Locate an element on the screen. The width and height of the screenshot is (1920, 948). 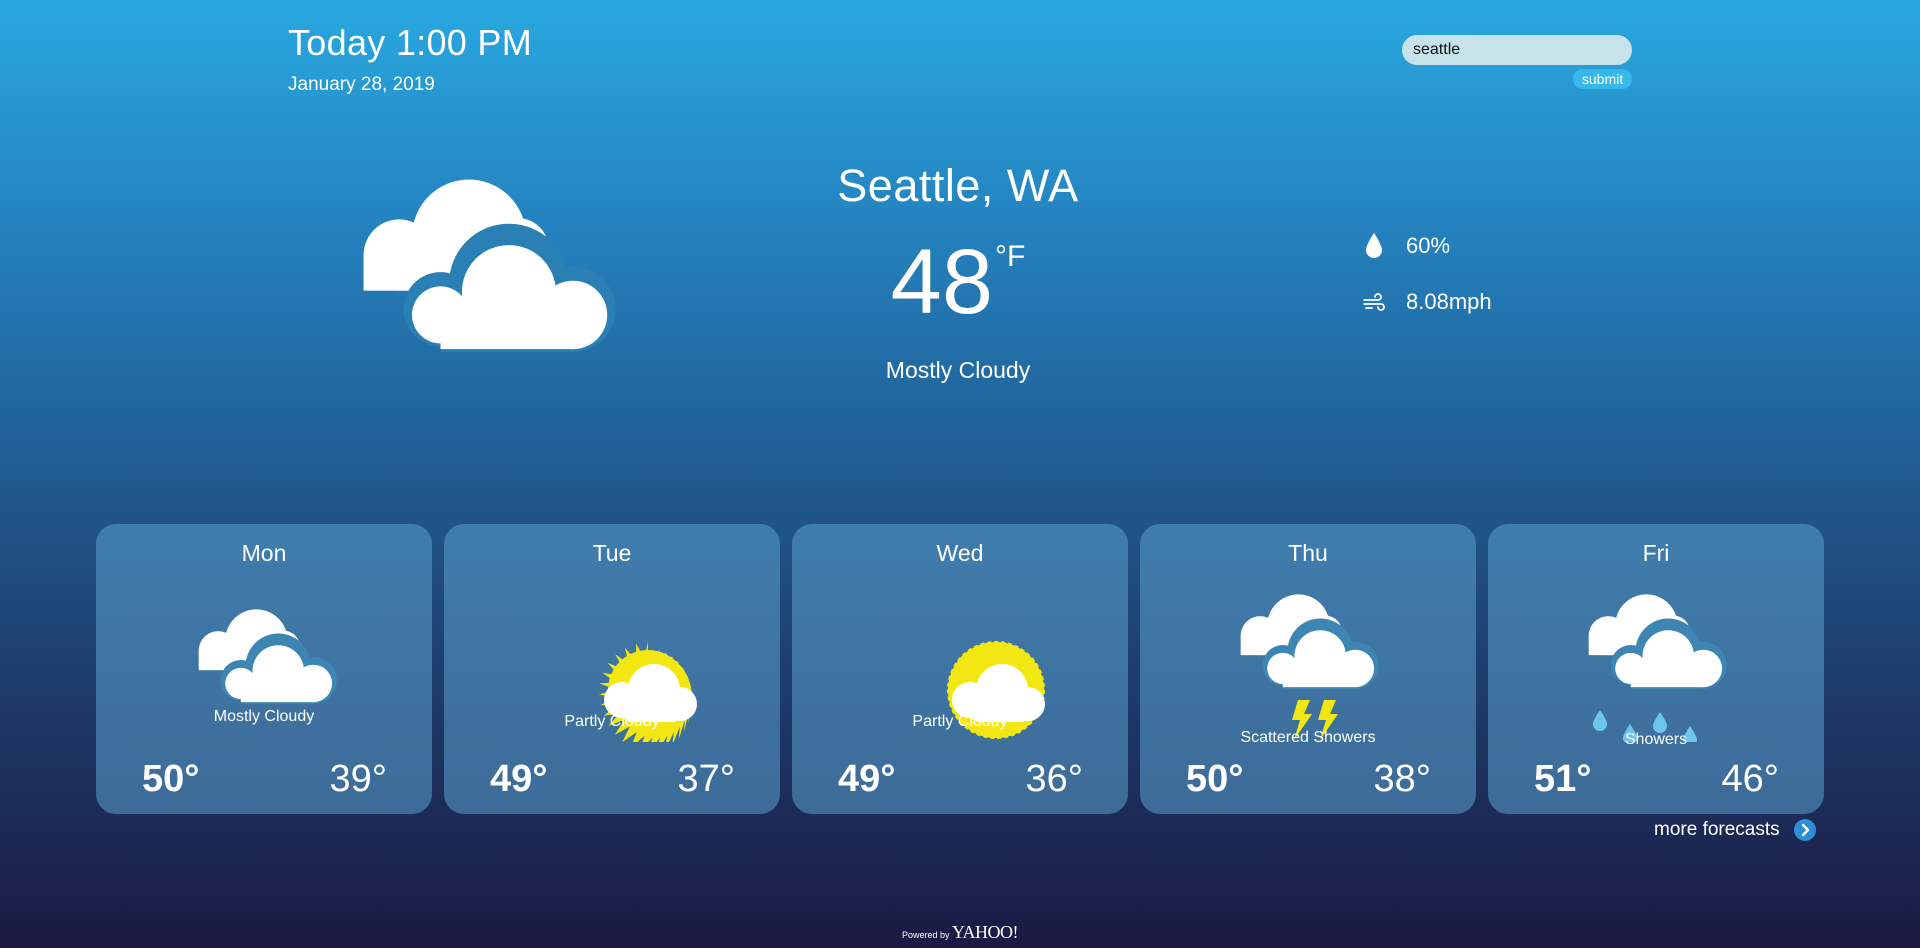
chevron-right-circle-icon is located at coordinates (1804, 830).